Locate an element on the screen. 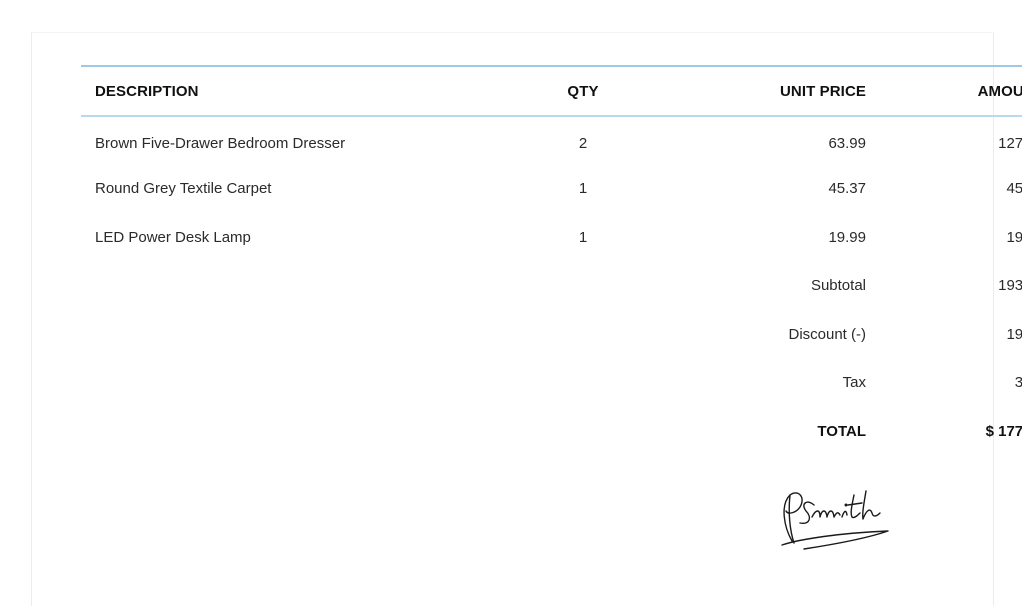  item-amount: 19.99 is located at coordinates (1014, 237).